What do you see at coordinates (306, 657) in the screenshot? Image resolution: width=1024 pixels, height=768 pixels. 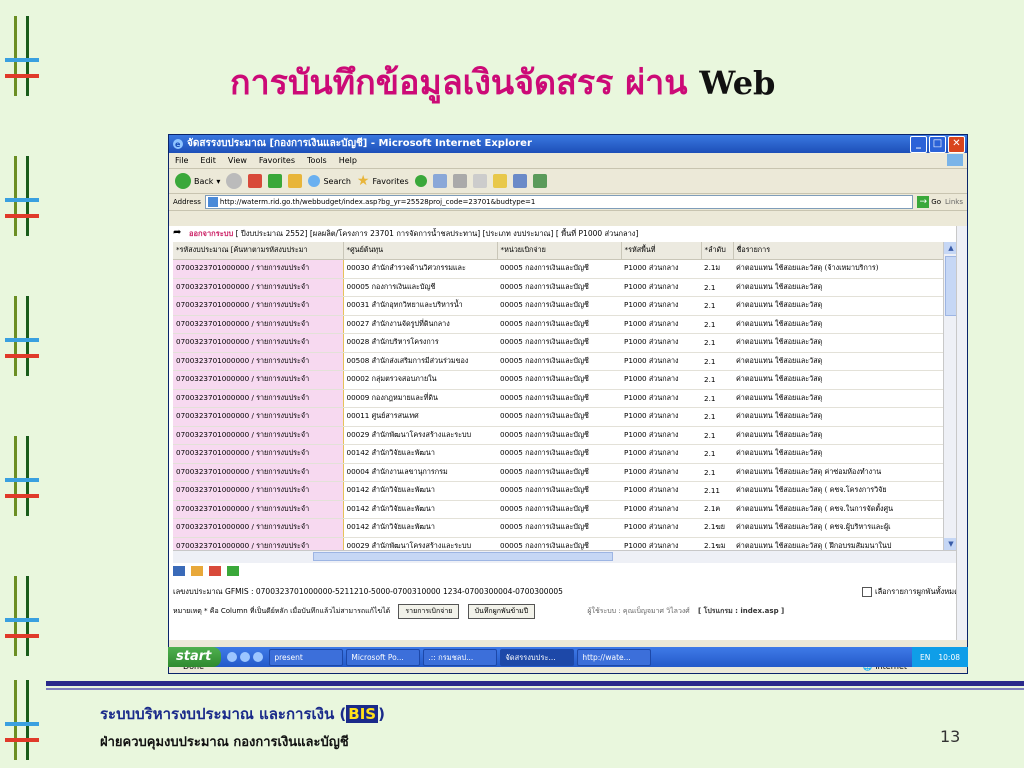 I see `task-present: present` at bounding box center [306, 657].